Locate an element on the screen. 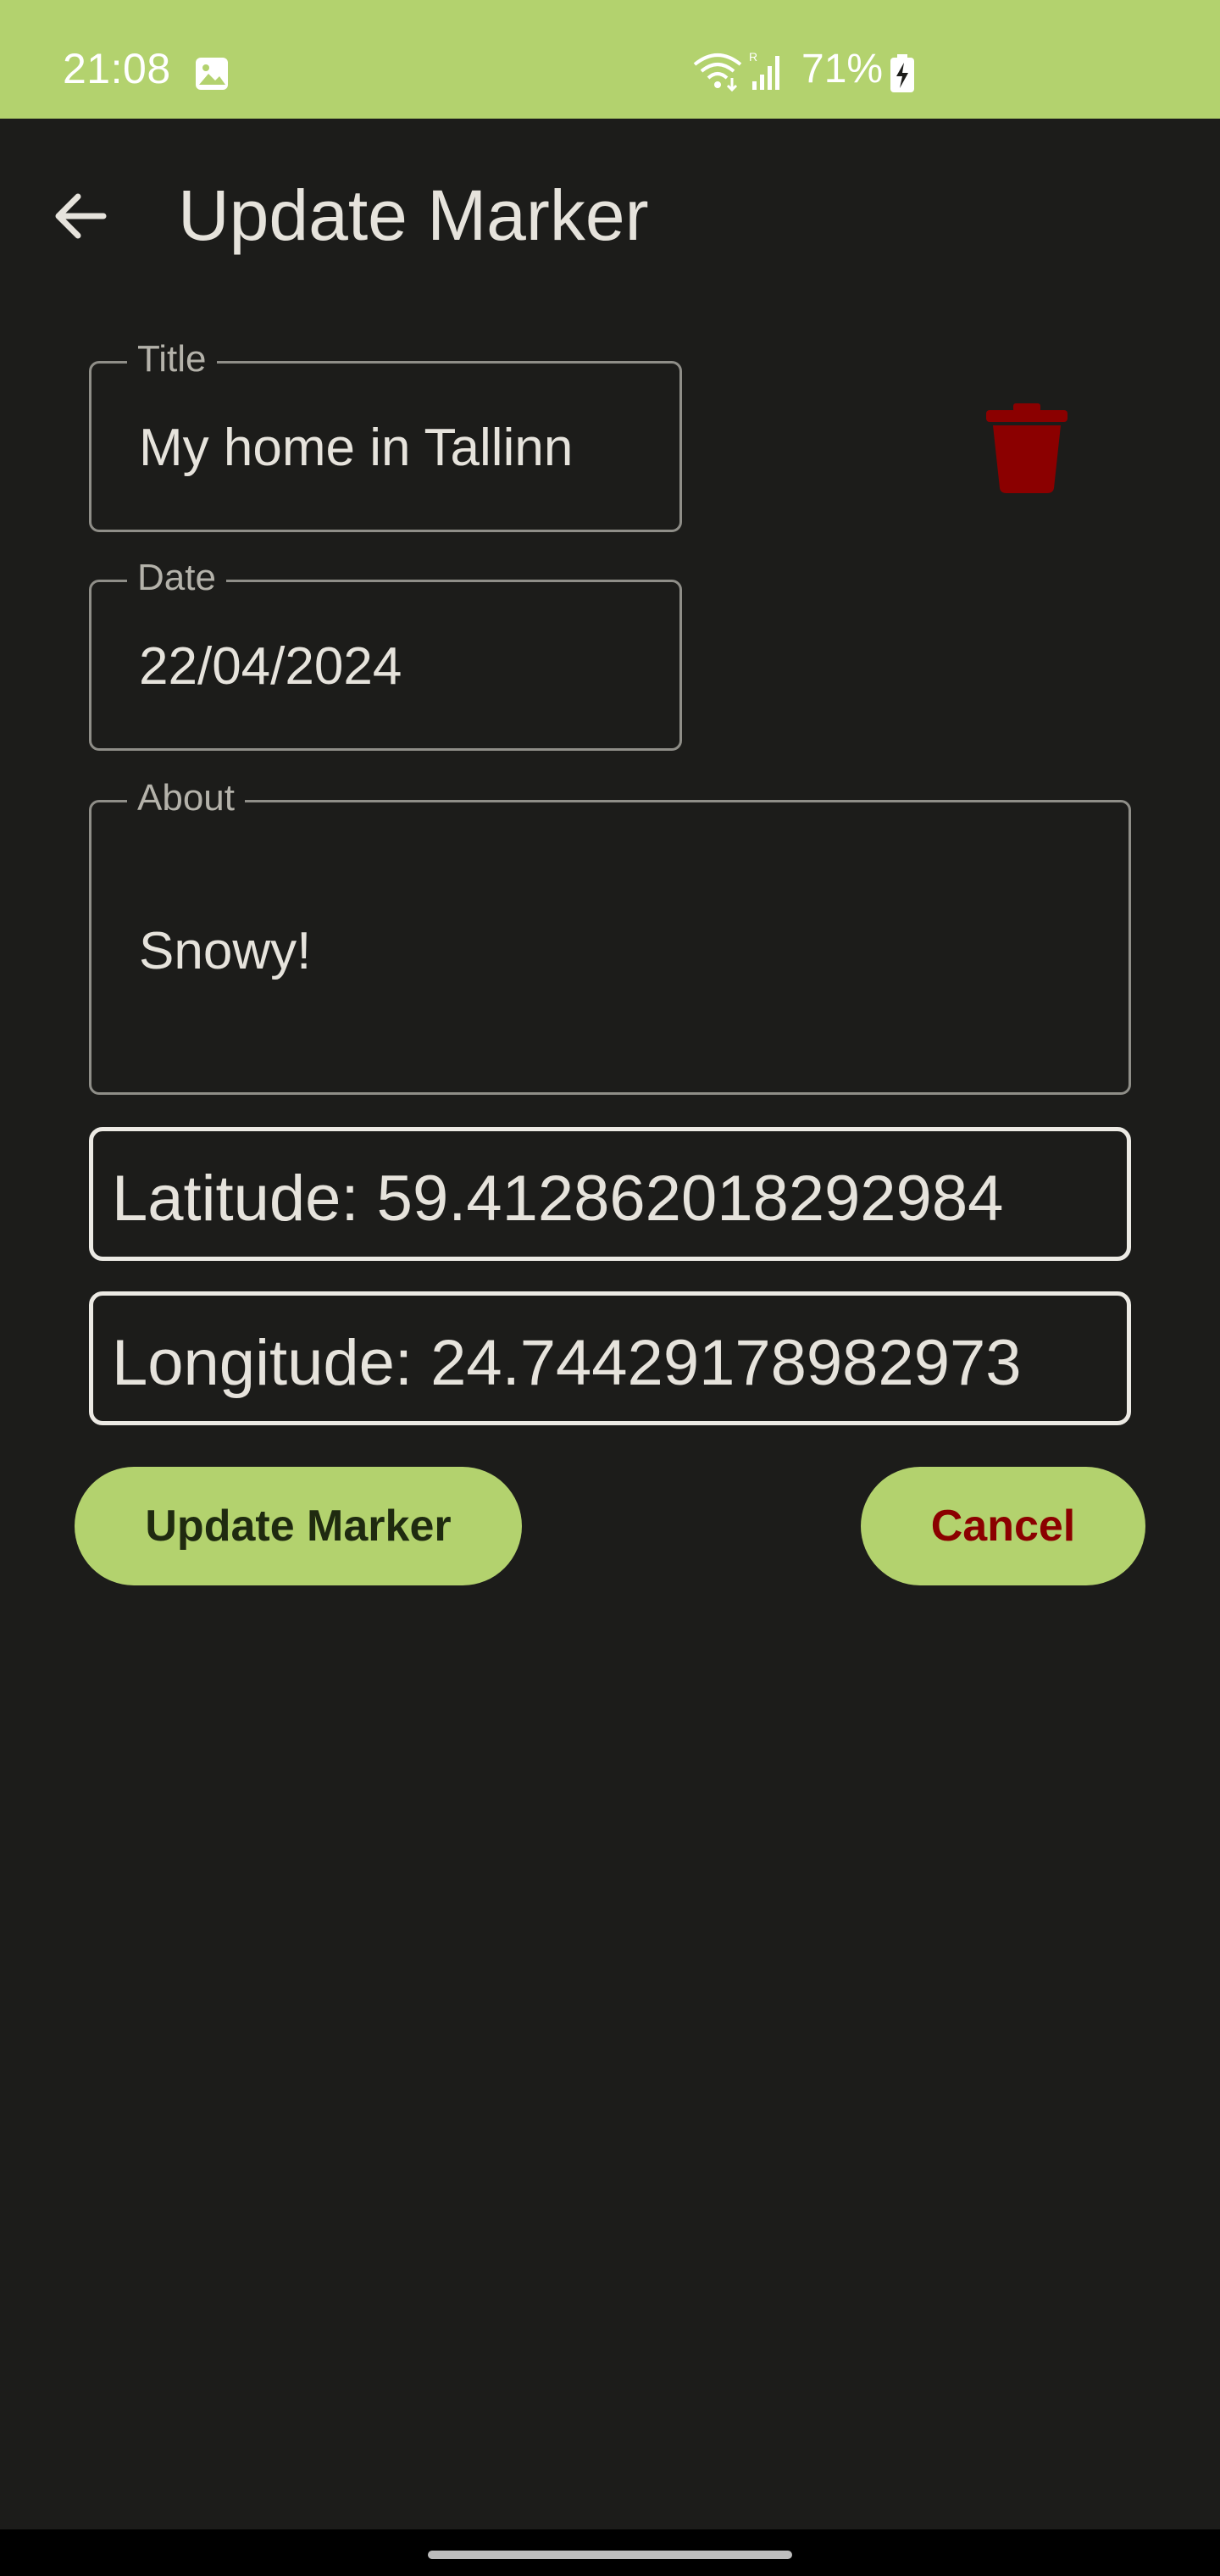  image-icon is located at coordinates (212, 74).